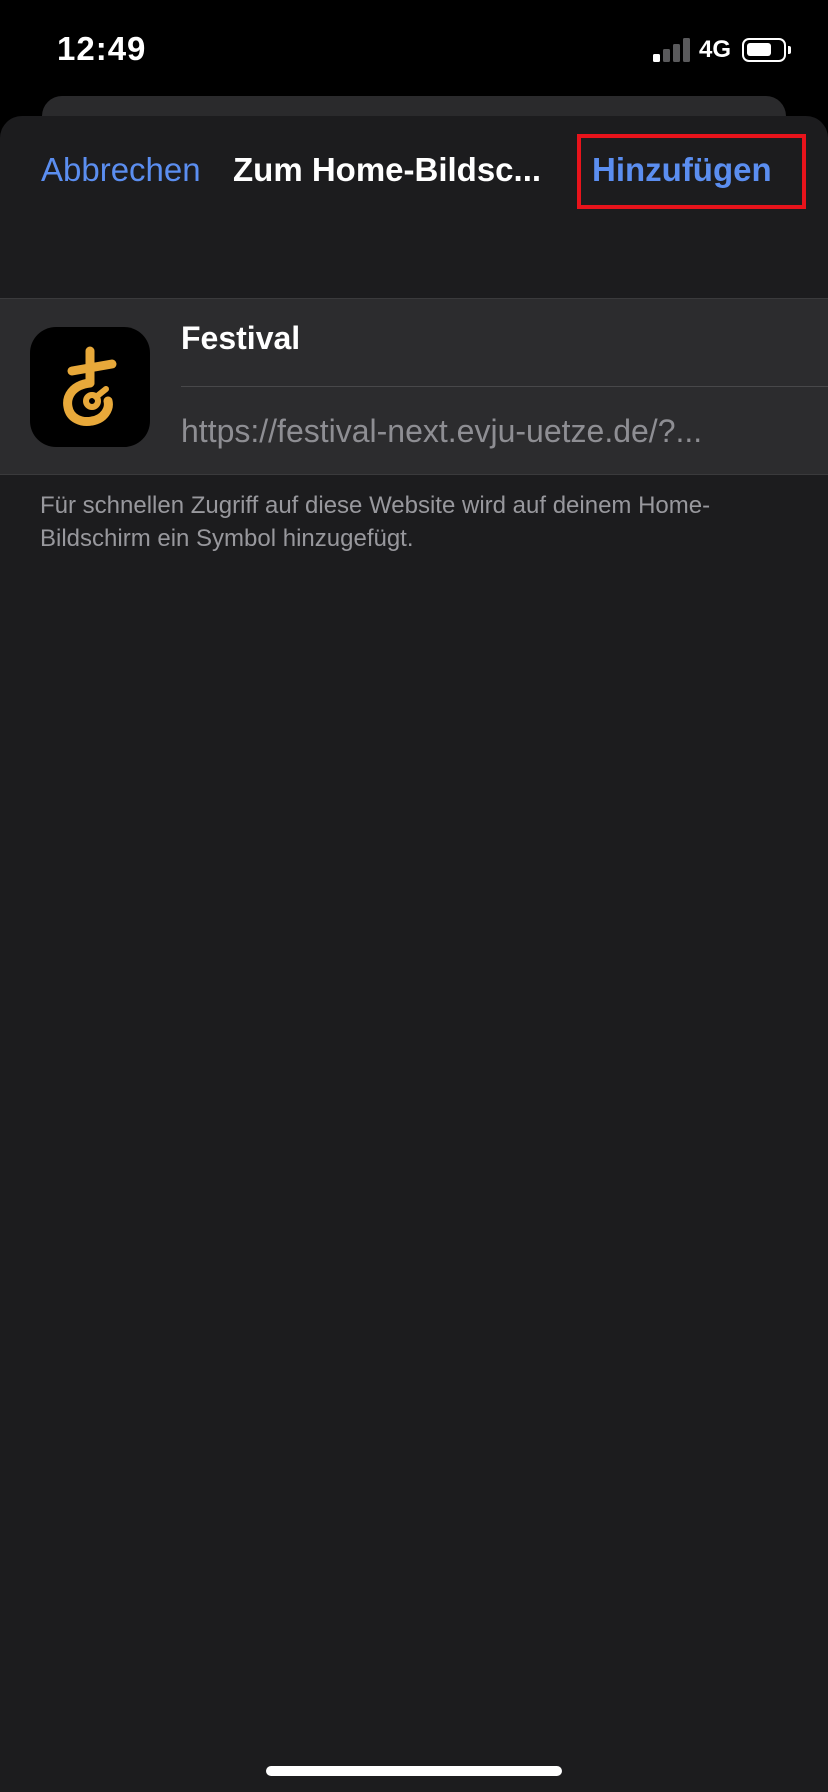 Image resolution: width=828 pixels, height=1792 pixels. I want to click on status-time: 12:49, so click(102, 48).